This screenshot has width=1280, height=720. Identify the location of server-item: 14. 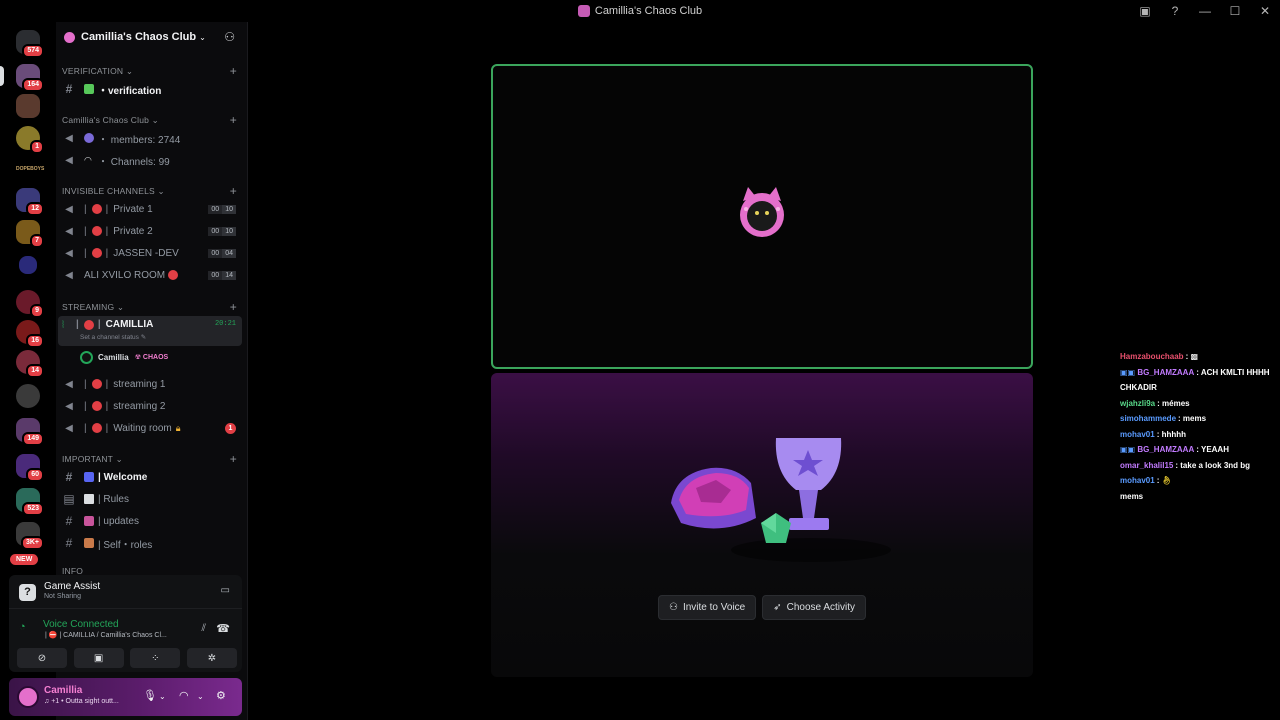
(30, 364).